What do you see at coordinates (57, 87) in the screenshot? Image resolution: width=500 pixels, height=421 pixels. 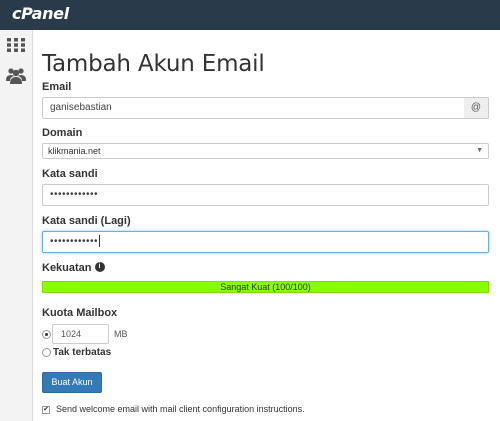 I see `email-label: Email` at bounding box center [57, 87].